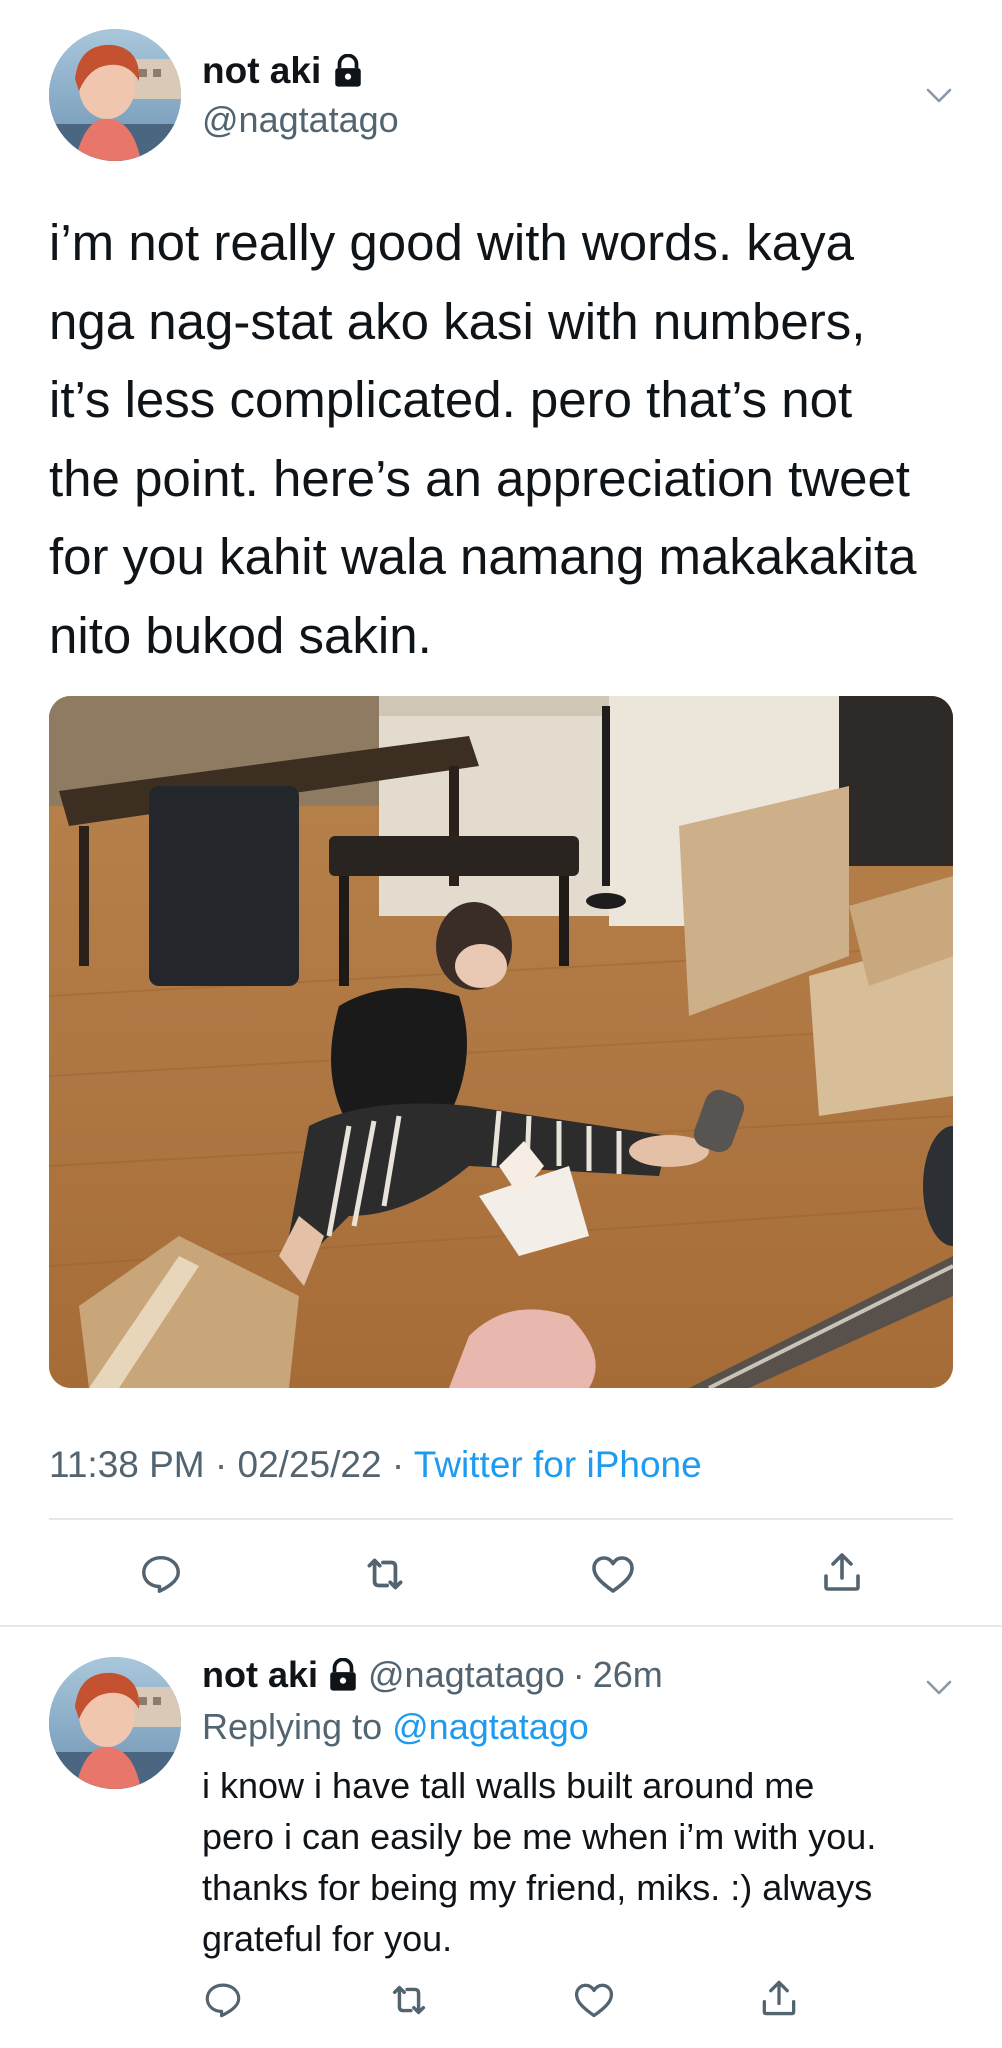 The height and width of the screenshot is (2048, 1002). I want to click on replying-to: Replying to @nagtatago, so click(395, 1727).